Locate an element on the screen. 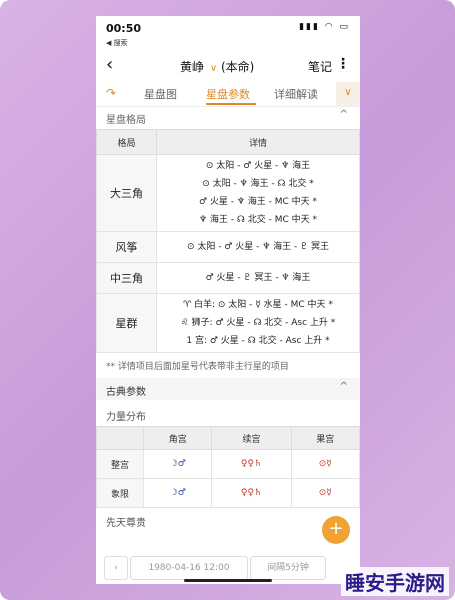 The image size is (455, 600). pattern-name: 大三角 is located at coordinates (126, 193).